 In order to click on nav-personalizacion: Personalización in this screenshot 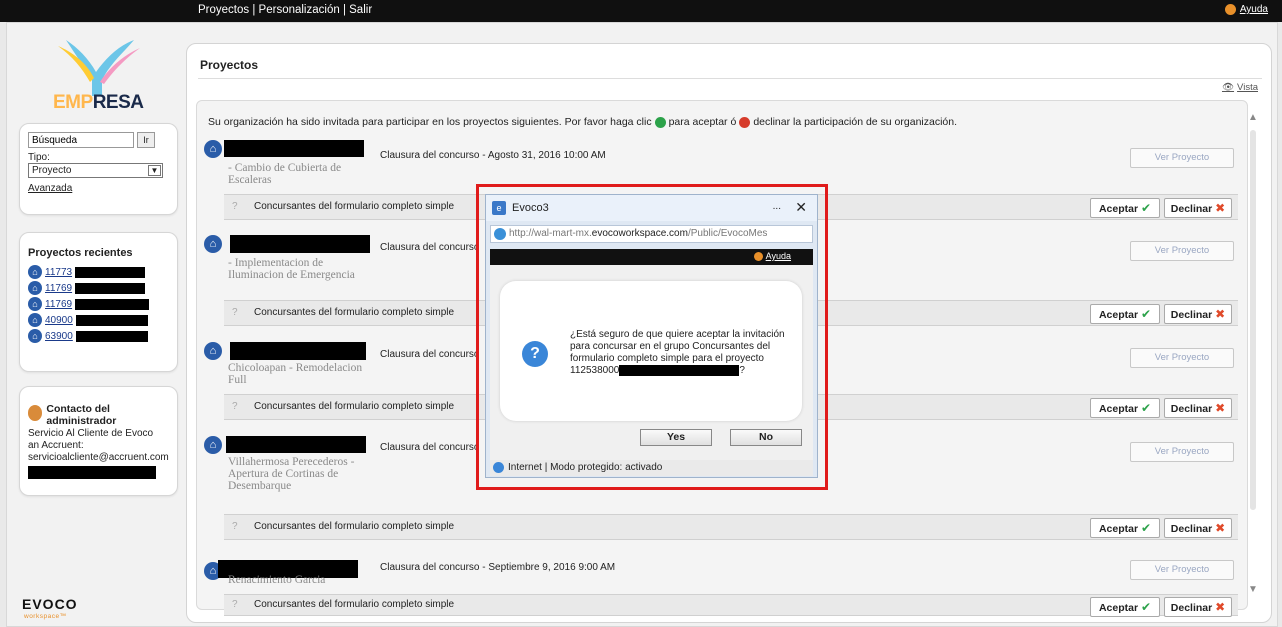, I will do `click(299, 10)`.